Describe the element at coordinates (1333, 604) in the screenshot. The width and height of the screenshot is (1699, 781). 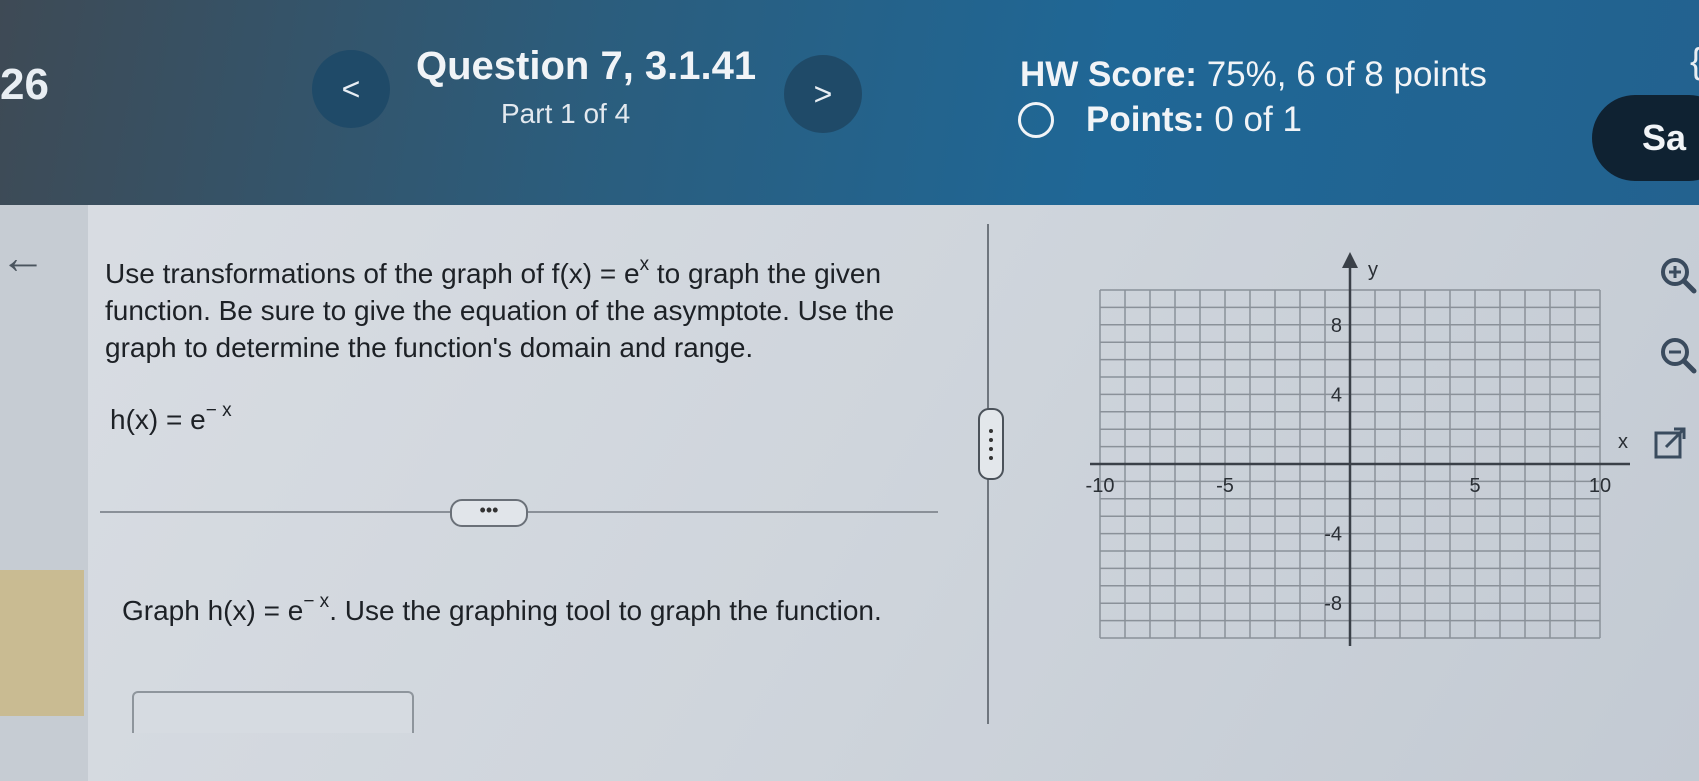
I see `y-tick-label: -8` at that location.